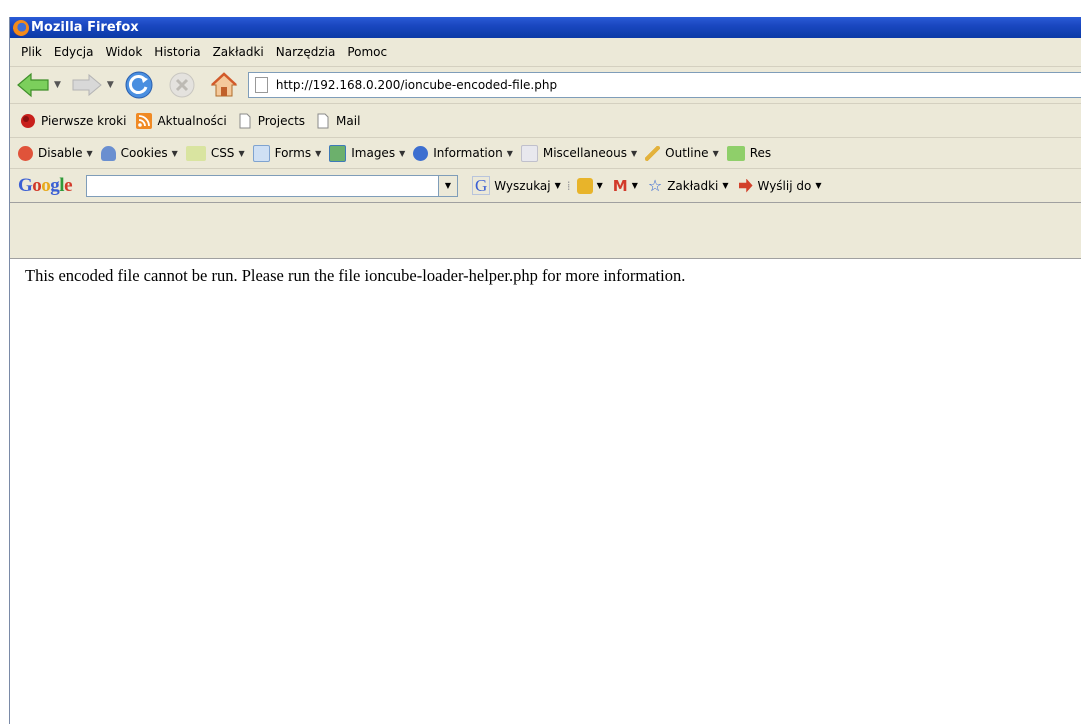 The image size is (1081, 724). What do you see at coordinates (745, 185) in the screenshot?
I see `send-arrow-icon` at bounding box center [745, 185].